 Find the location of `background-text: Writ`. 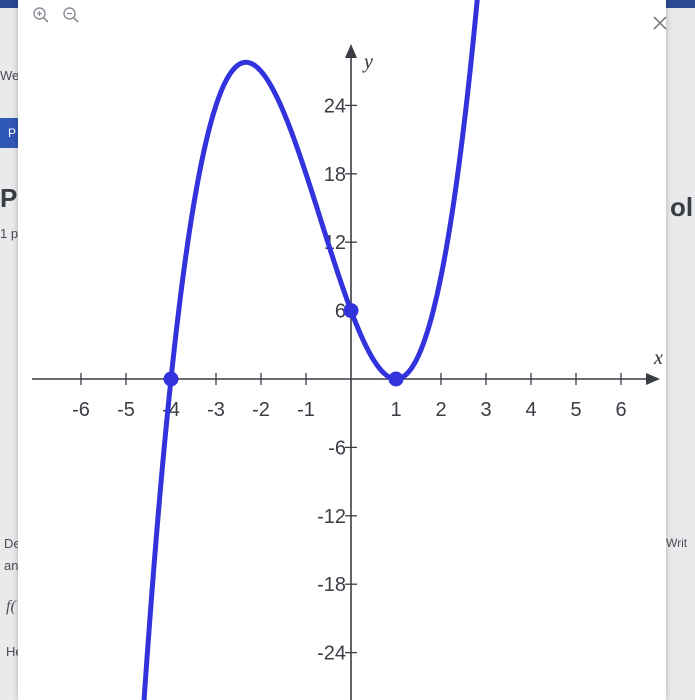

background-text: Writ is located at coordinates (677, 543).